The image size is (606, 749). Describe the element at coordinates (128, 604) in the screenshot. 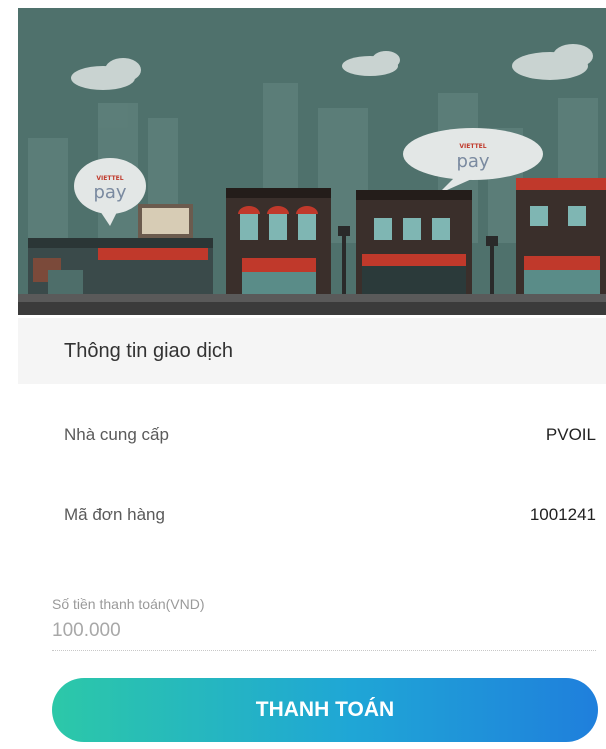

I see `amount-label: Số tiền thanh toán(VND)` at that location.